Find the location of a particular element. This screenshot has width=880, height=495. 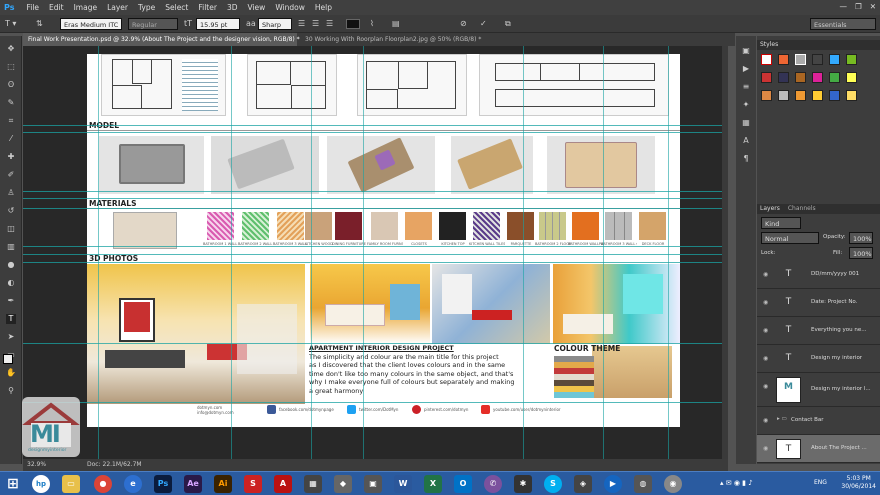

layer-kind-filter: Kind is located at coordinates (781, 223).